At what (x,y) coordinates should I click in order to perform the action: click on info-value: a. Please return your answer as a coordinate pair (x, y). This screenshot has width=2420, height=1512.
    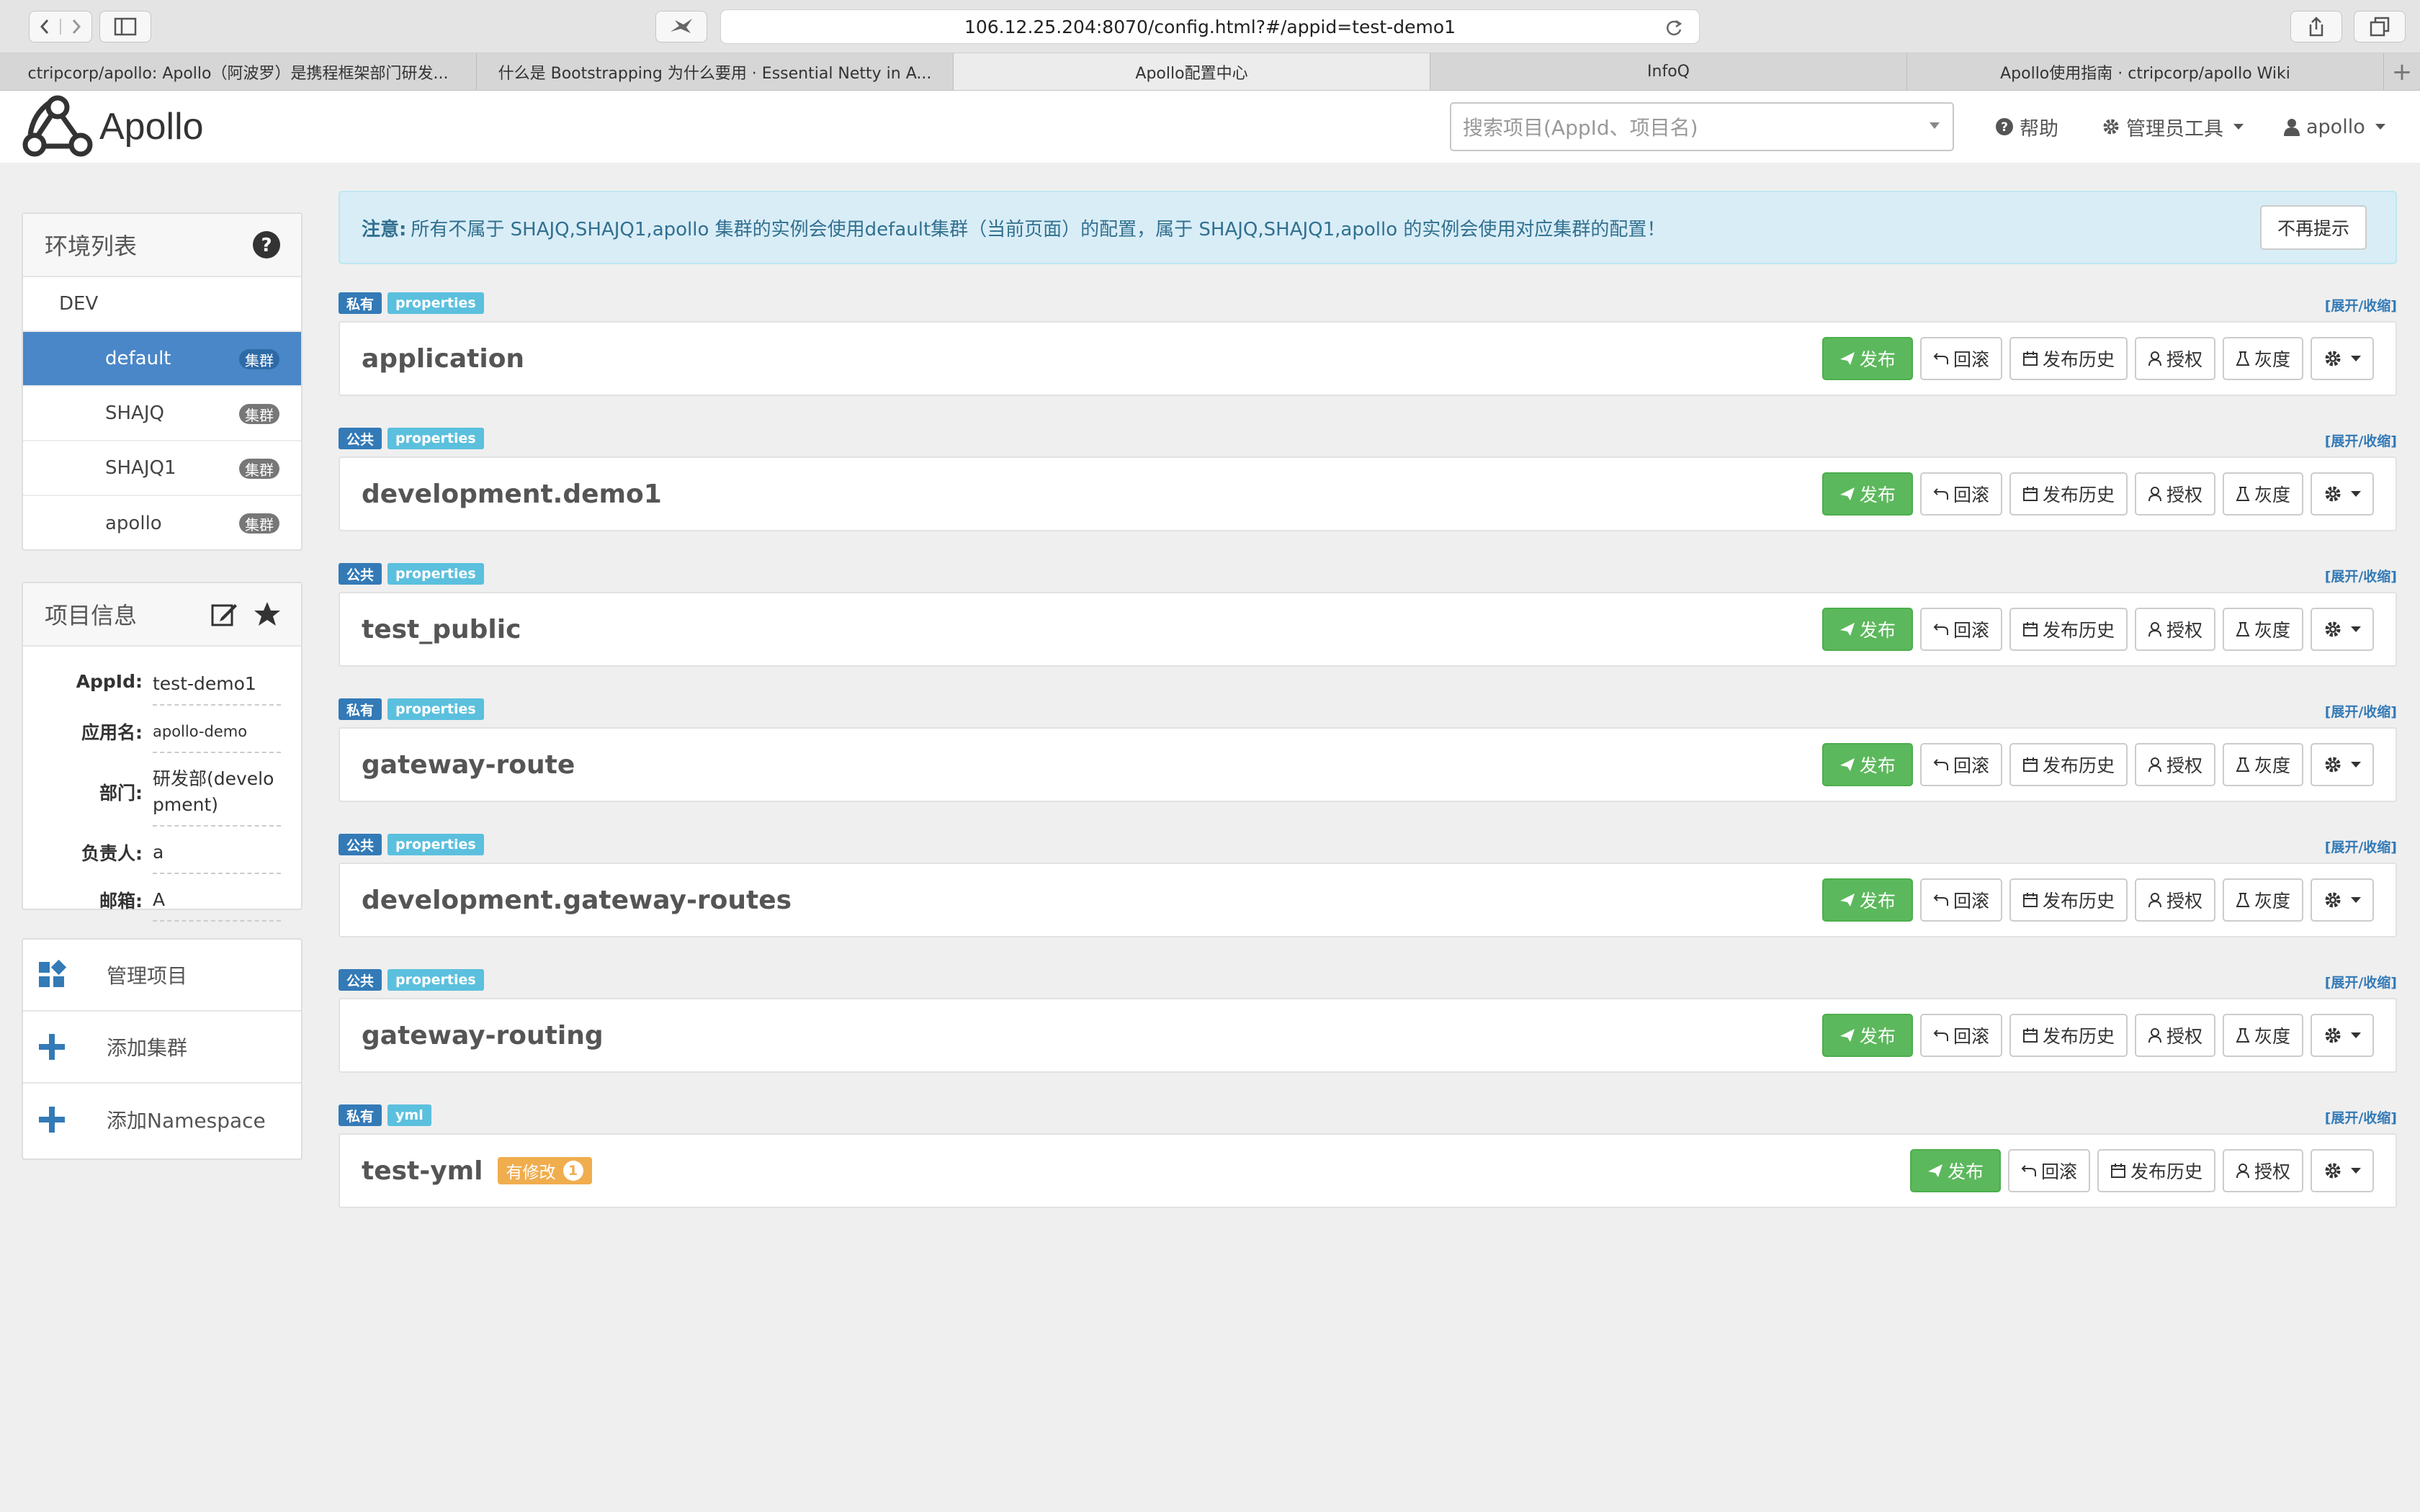
    Looking at the image, I should click on (217, 852).